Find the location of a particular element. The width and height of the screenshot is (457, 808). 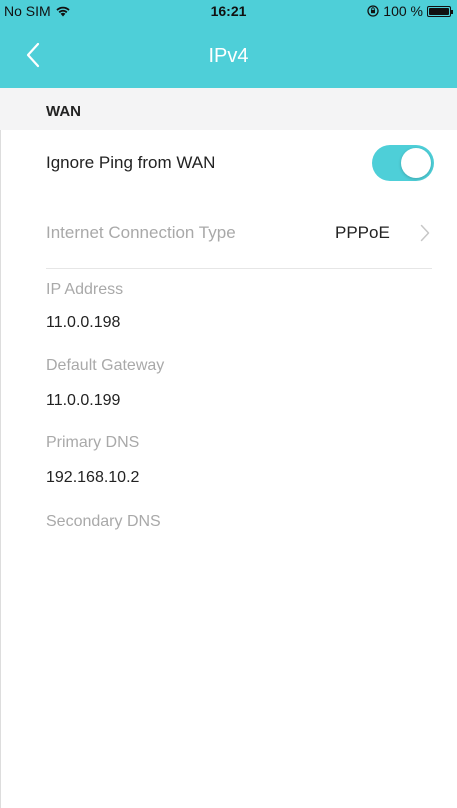

connection-type-row: Internet Connection Type PPPoE is located at coordinates (228, 232).